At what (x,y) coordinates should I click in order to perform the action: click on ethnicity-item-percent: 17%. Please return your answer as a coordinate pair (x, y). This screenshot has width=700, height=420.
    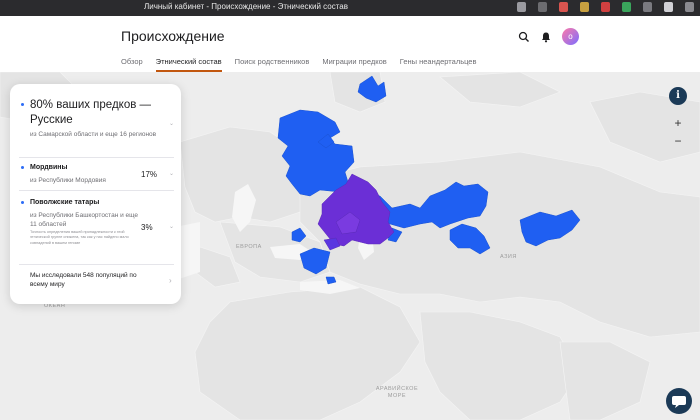
    Looking at the image, I should click on (149, 174).